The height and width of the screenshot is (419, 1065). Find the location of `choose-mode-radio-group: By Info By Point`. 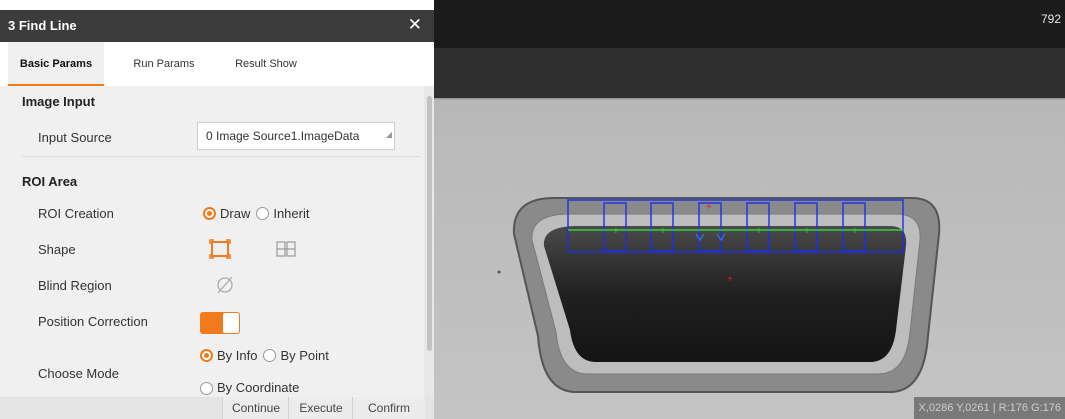

choose-mode-radio-group: By Info By Point is located at coordinates (267, 355).